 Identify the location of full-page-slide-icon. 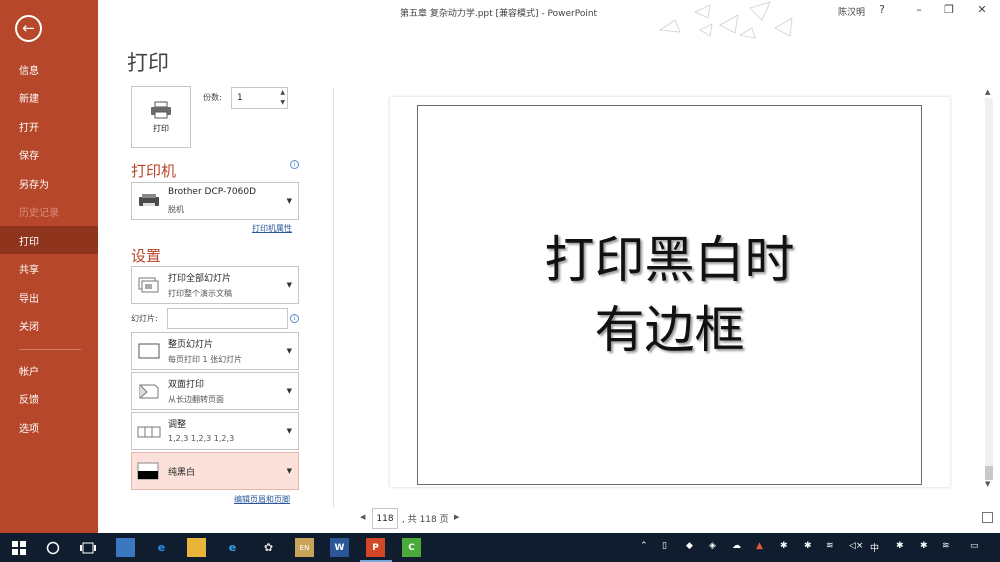
(149, 351).